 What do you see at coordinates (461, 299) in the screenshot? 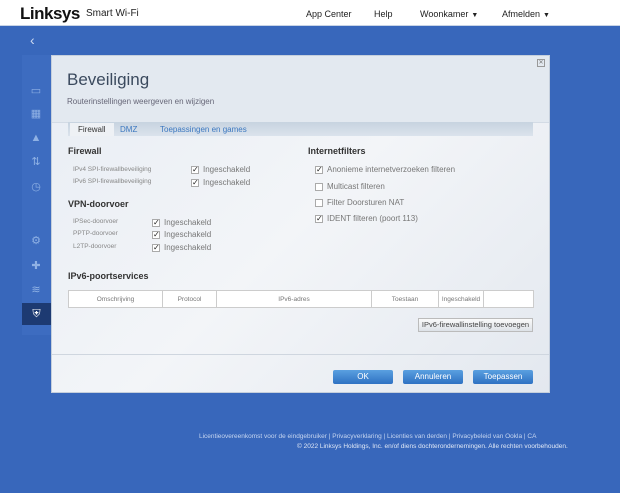
I see `col-enabled: Ingeschakeld` at bounding box center [461, 299].